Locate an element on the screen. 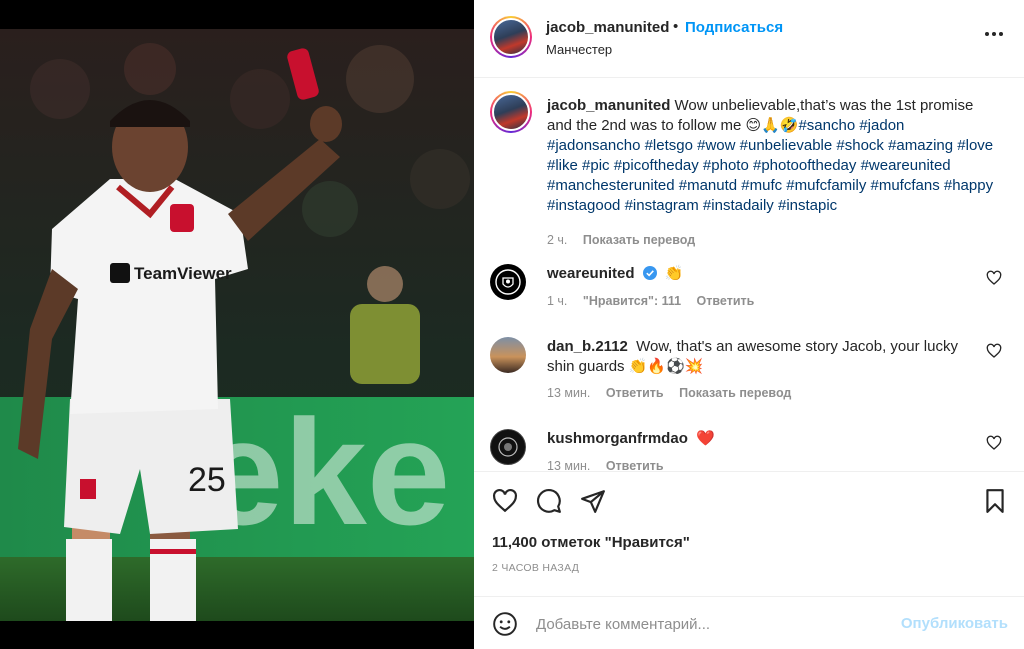 The width and height of the screenshot is (1024, 649). club-crest-icon is located at coordinates (508, 282).